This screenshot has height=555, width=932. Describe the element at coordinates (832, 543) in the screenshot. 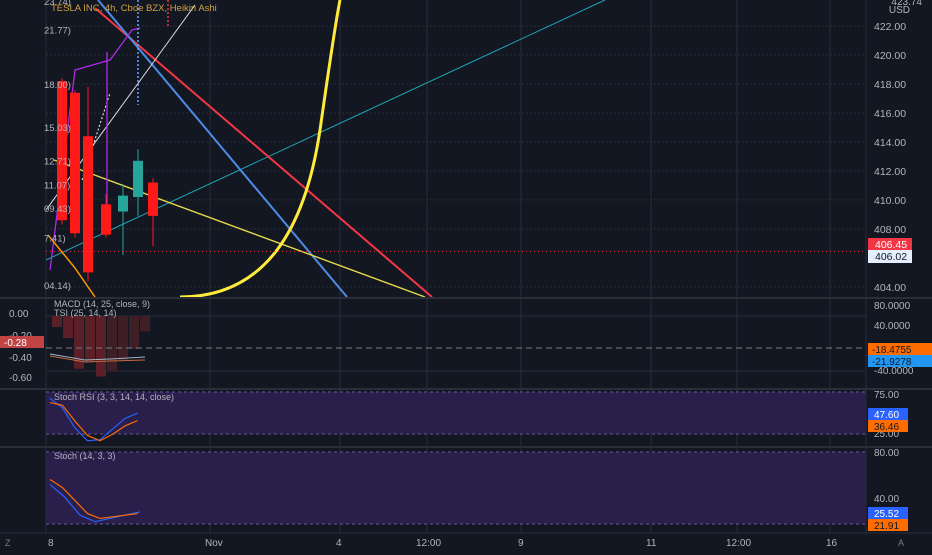

I see `time-label: 16` at that location.